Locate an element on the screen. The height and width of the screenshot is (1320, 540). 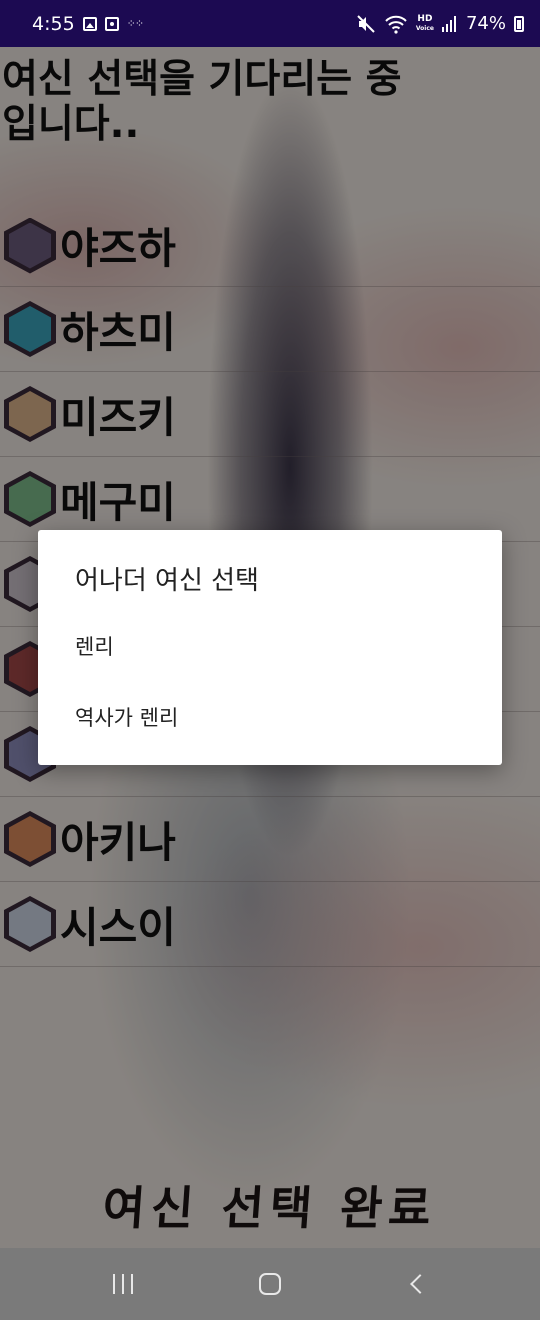
mute-icon is located at coordinates (366, 23).